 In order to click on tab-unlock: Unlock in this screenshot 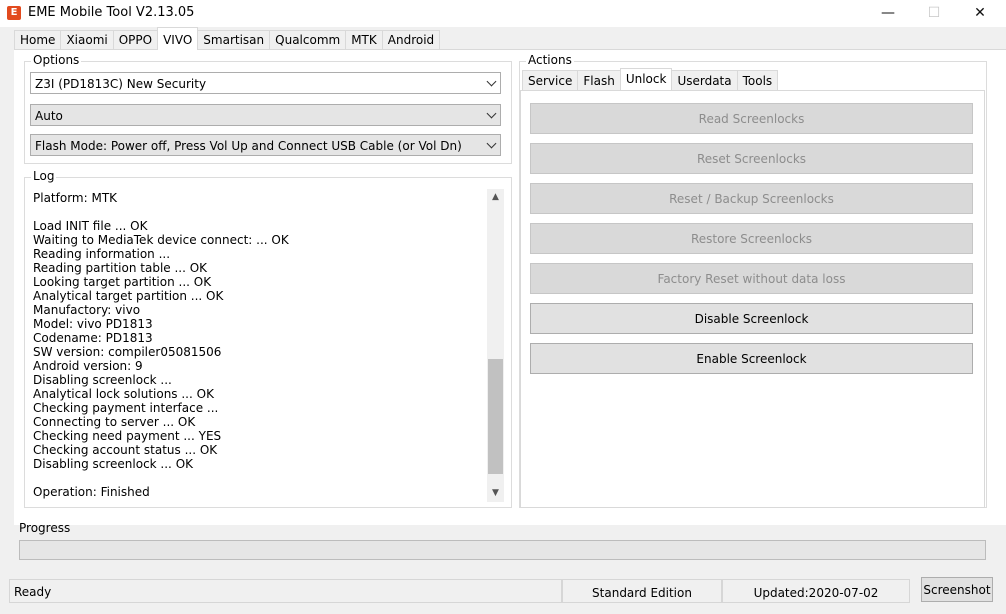, I will do `click(646, 79)`.